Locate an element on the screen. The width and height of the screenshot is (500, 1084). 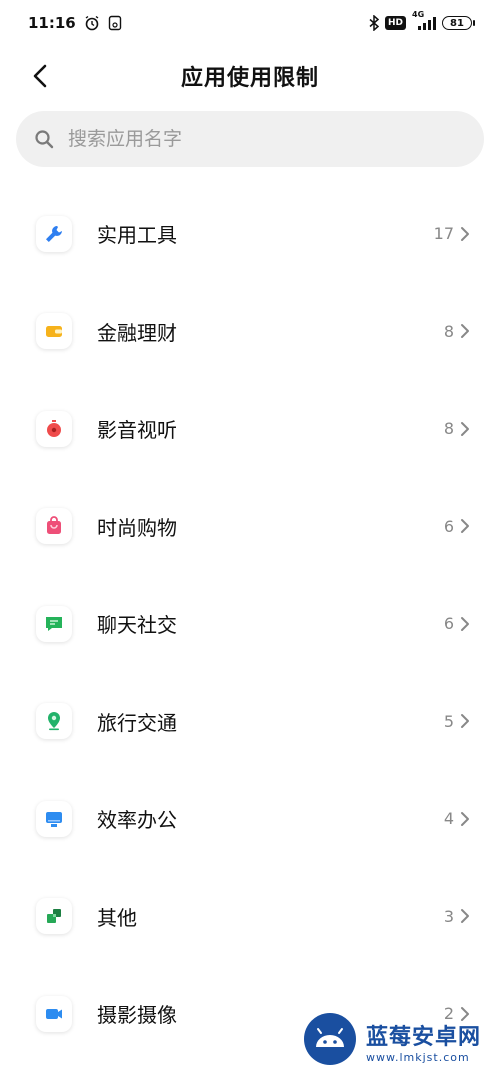
hd-badge: HD is located at coordinates (395, 23).